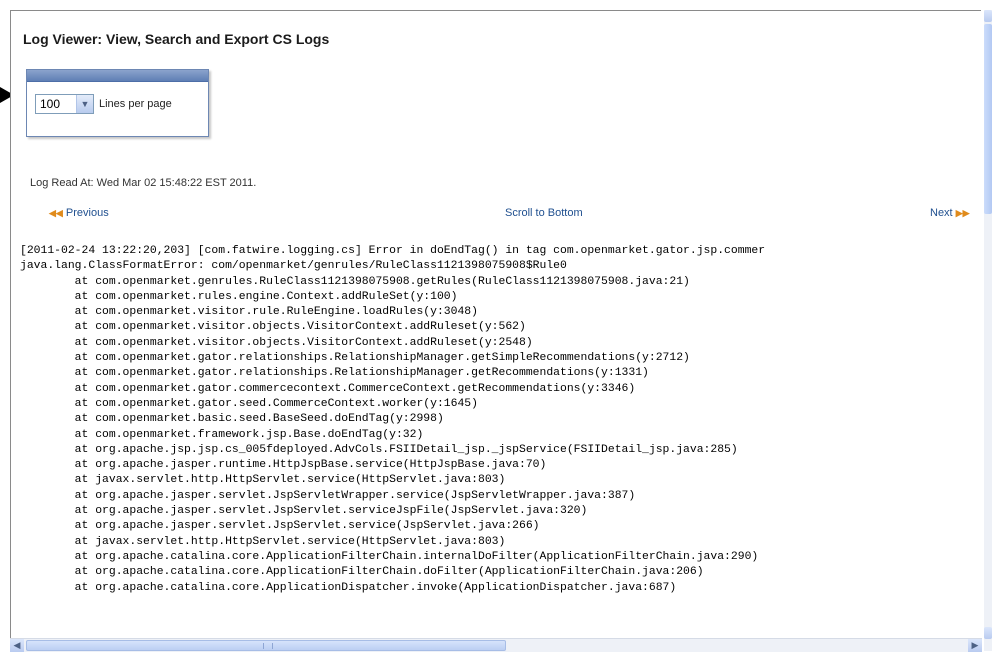 This screenshot has height=652, width=992. I want to click on lines-per-page-control: 100 ▼ Lines per page, so click(103, 104).